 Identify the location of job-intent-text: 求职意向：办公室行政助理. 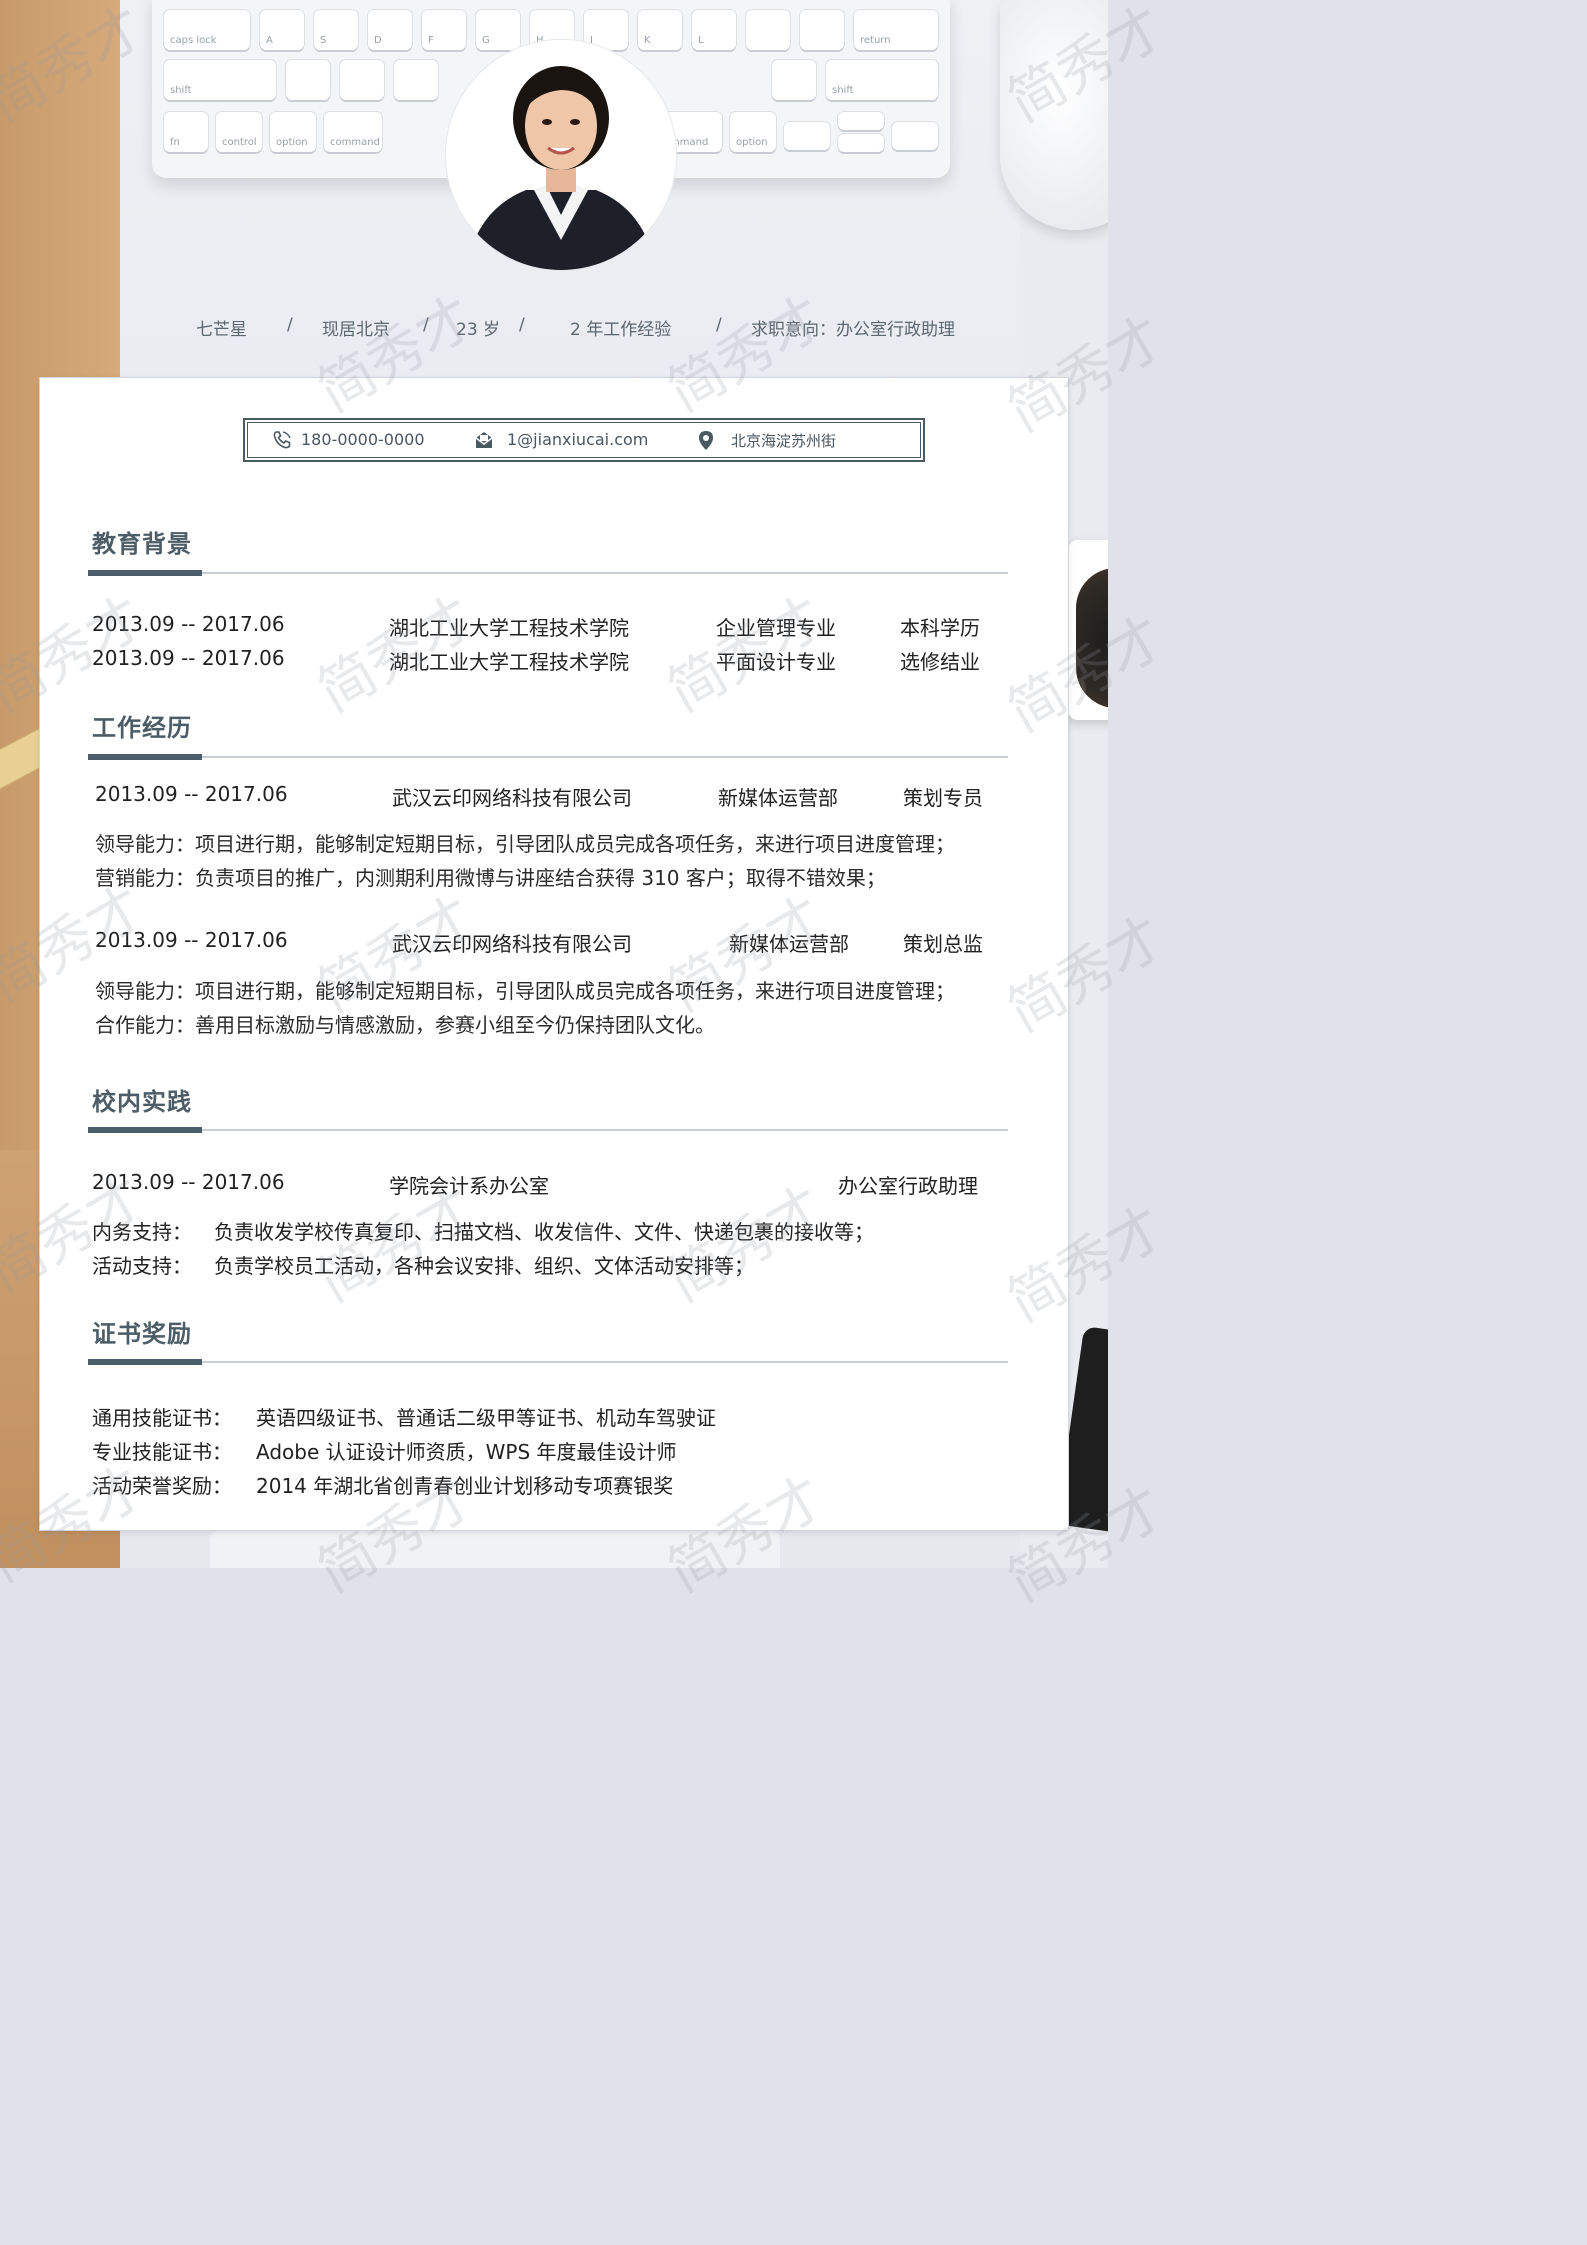
(853, 330).